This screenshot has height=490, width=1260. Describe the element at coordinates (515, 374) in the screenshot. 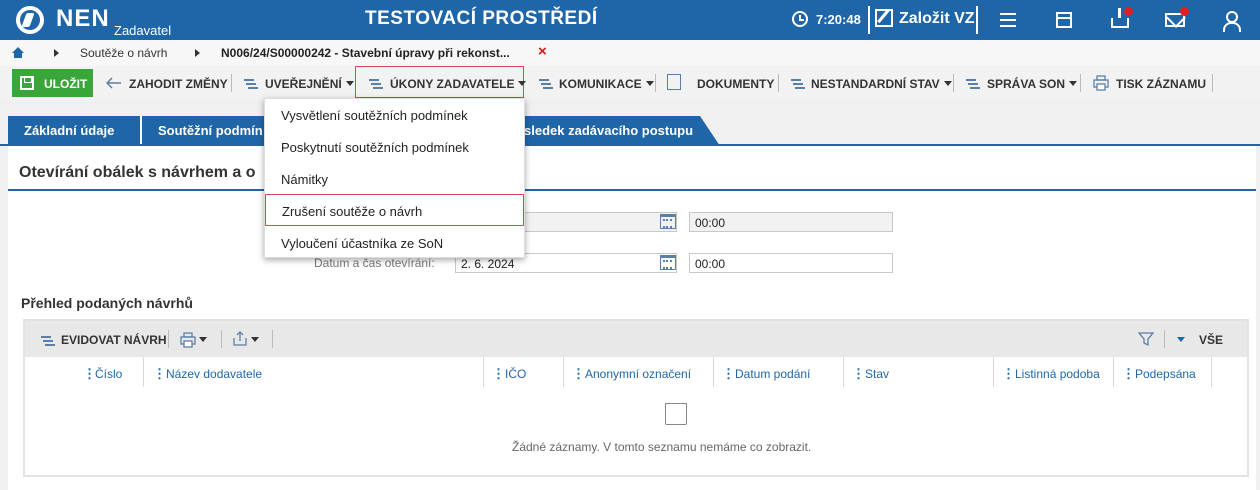

I see `column-header-ico: IČO` at that location.